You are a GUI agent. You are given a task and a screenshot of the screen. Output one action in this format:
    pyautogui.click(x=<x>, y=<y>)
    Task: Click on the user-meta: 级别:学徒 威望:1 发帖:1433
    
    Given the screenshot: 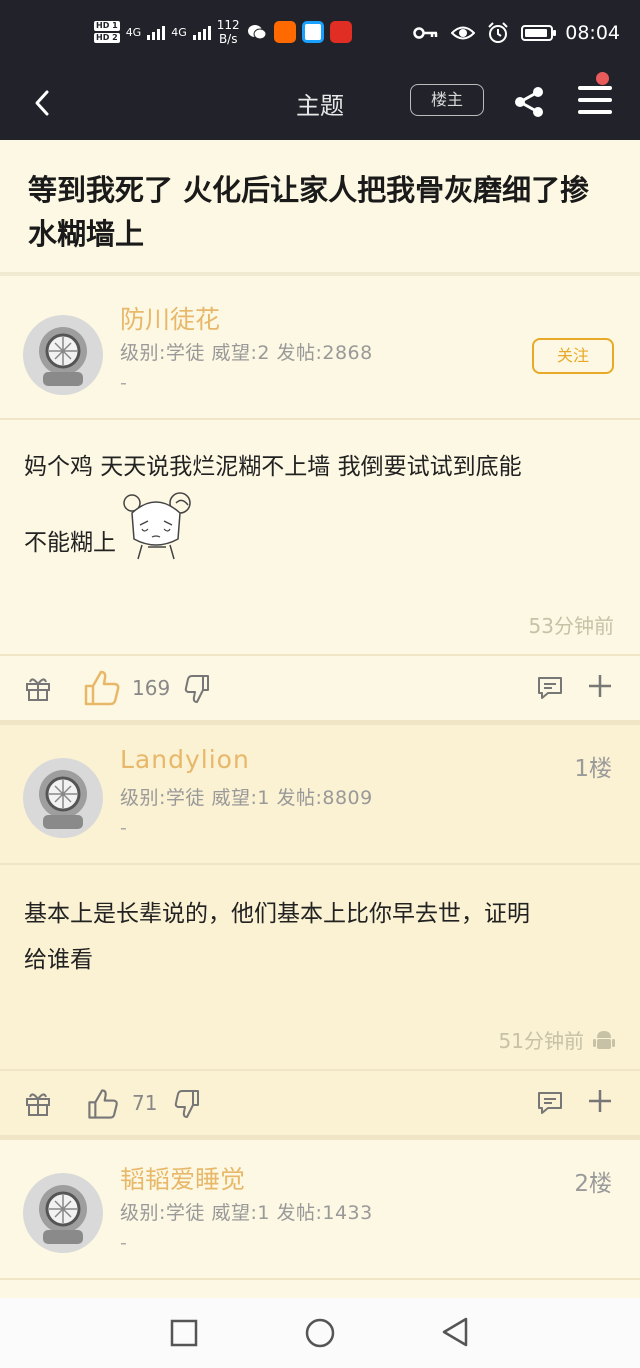 What is the action you would take?
    pyautogui.click(x=246, y=1213)
    